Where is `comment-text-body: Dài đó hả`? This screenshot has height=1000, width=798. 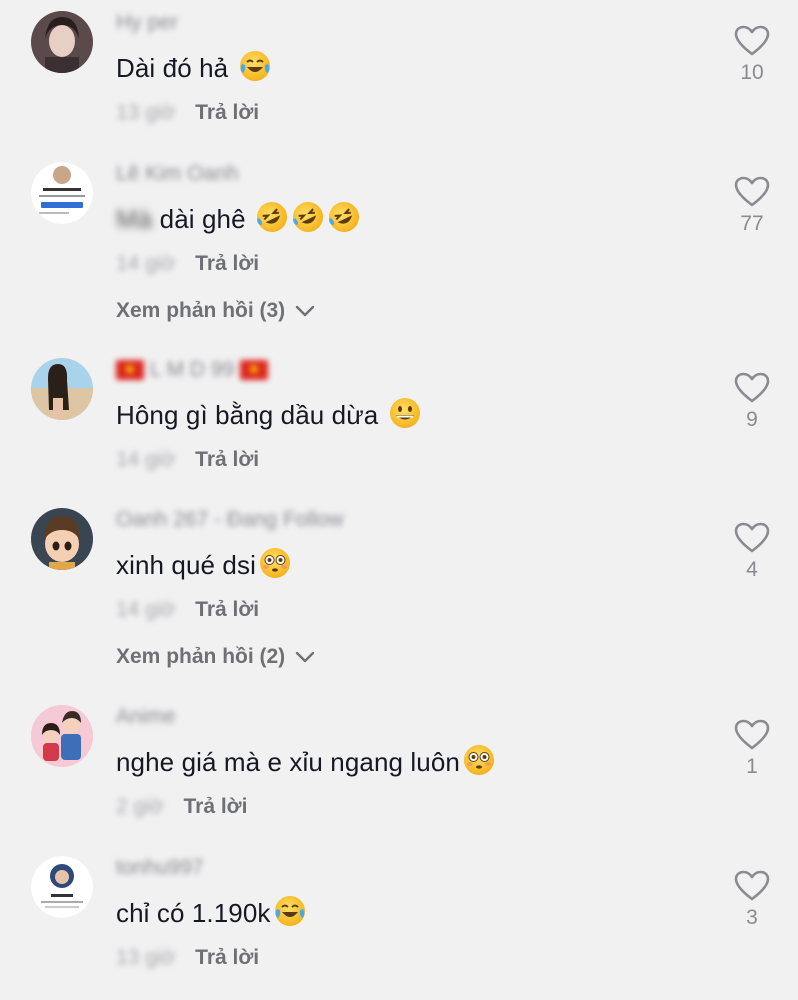 comment-text-body: Dài đó hả is located at coordinates (172, 68).